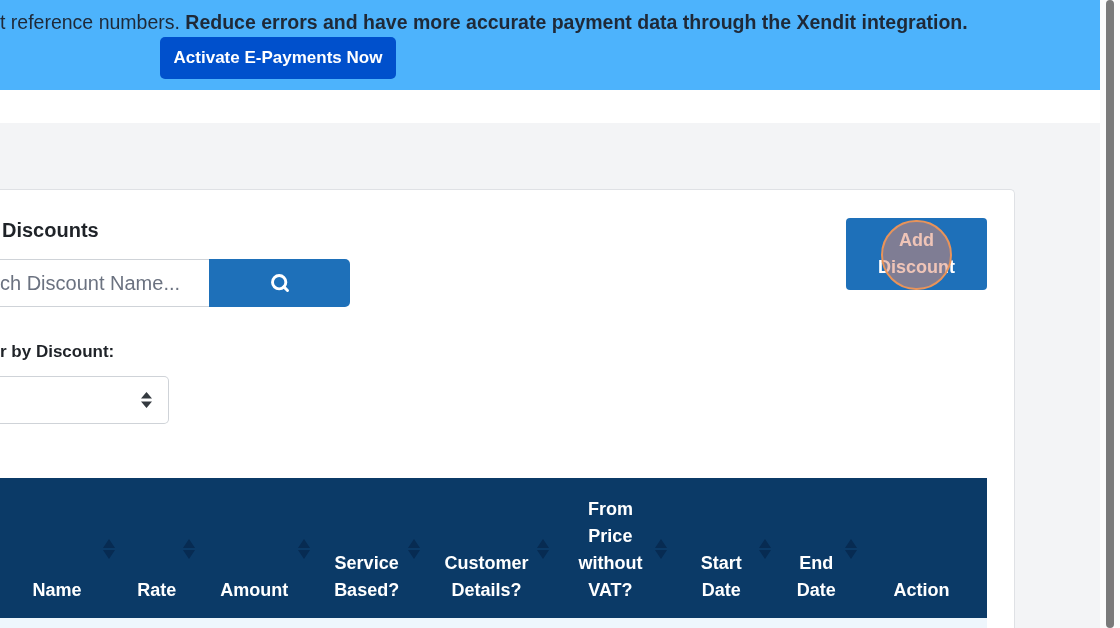 The width and height of the screenshot is (1120, 628). Describe the element at coordinates (57, 352) in the screenshot. I see `filter-label: r by Discount:` at that location.